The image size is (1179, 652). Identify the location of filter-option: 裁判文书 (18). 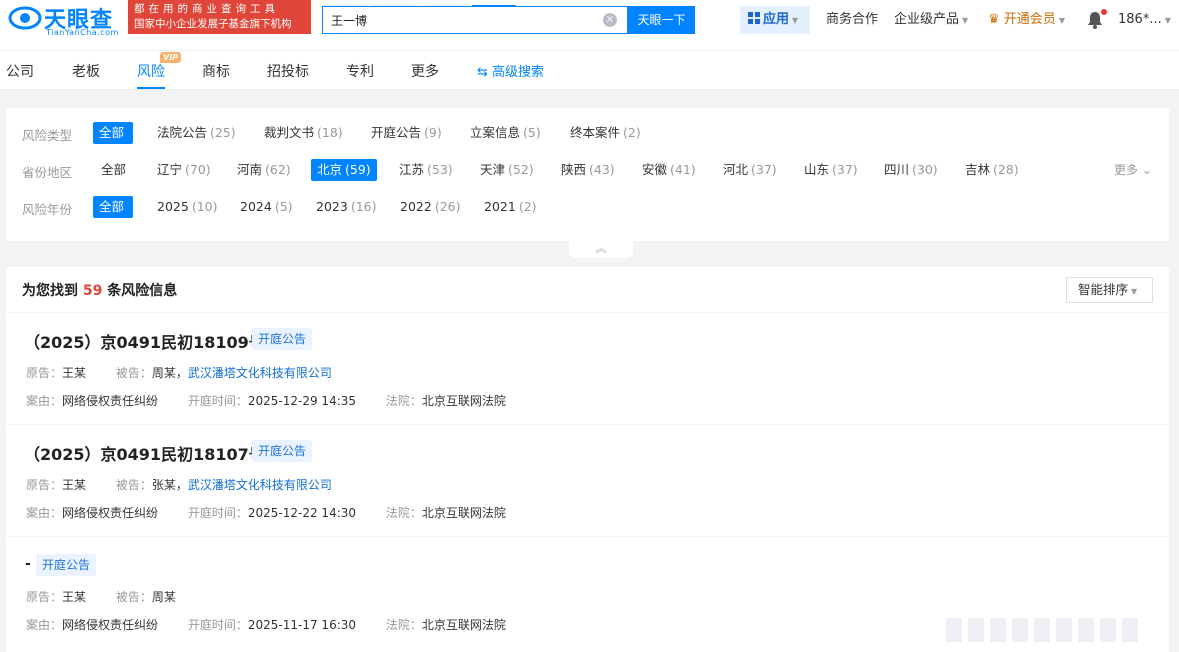
(303, 133).